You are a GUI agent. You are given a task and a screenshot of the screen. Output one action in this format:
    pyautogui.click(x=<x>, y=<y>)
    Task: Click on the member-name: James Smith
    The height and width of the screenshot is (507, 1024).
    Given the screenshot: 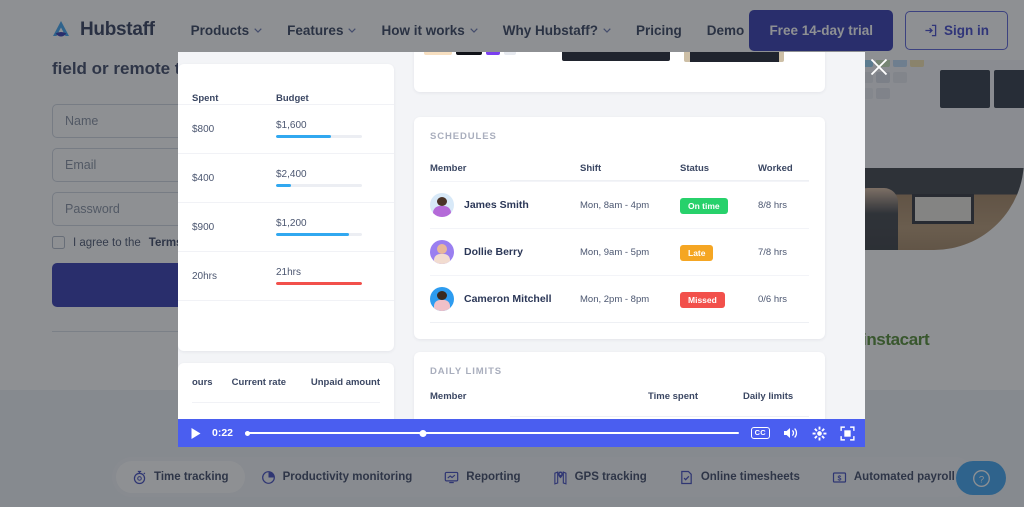 What is the action you would take?
    pyautogui.click(x=496, y=205)
    